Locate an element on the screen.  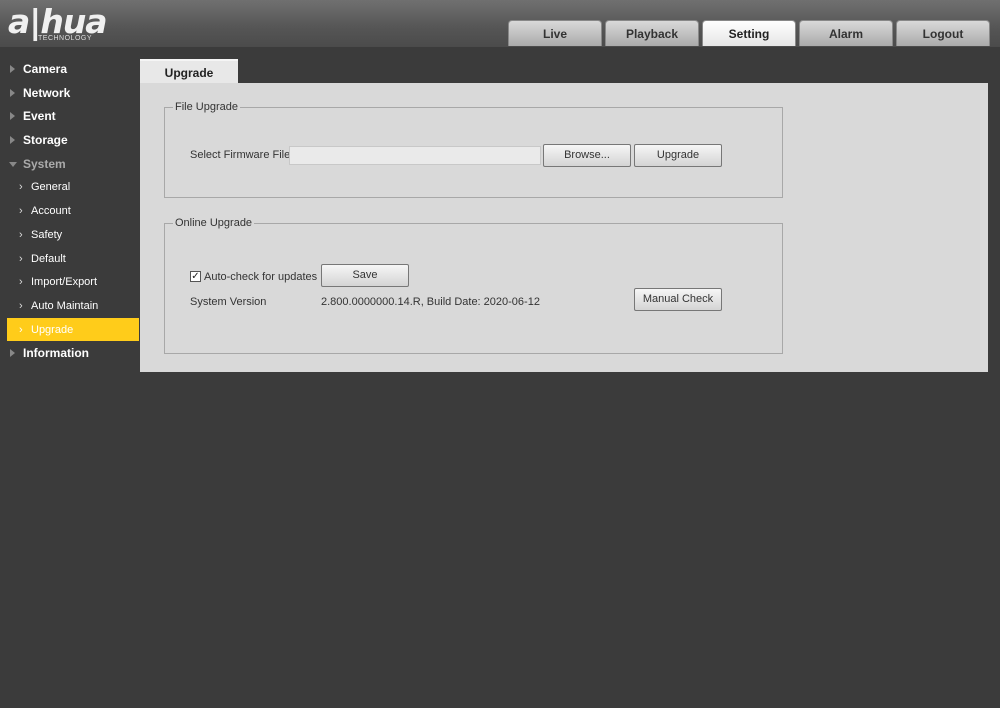
sidebar-subitem-label: General is located at coordinates (51, 187).